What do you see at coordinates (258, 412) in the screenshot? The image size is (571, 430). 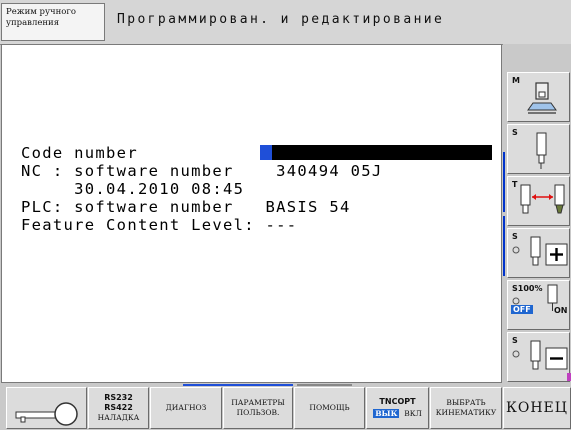 I see `softkey-label: ПОЛЬЗОВ.` at bounding box center [258, 412].